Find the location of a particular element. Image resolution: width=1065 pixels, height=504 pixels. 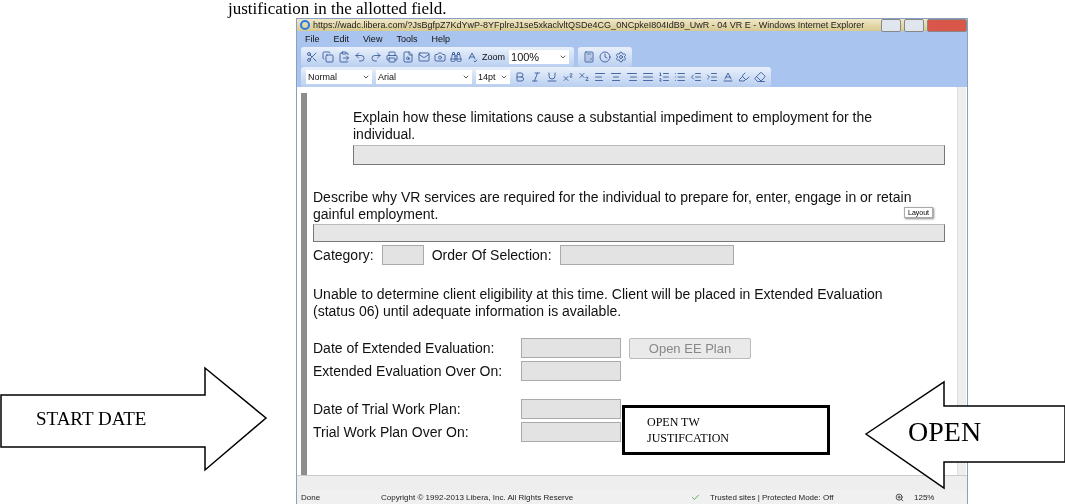

paste-icon is located at coordinates (344, 57).